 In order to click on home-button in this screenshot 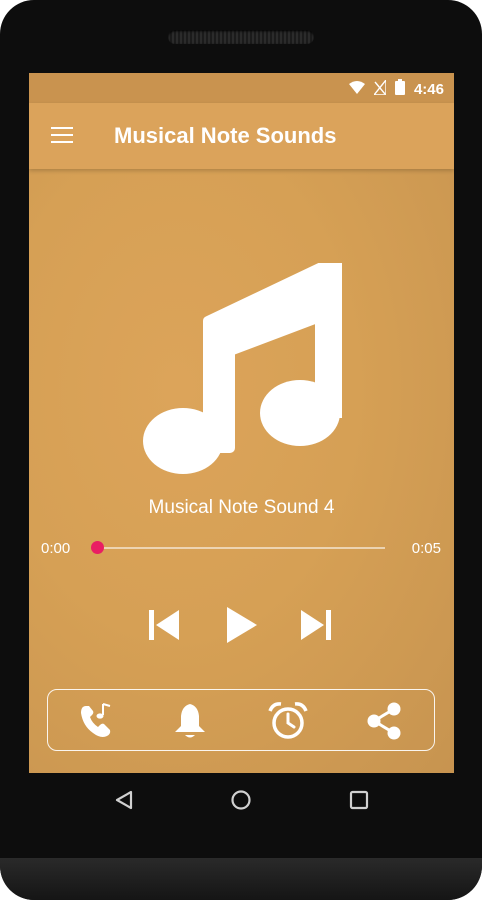, I will do `click(241, 800)`.